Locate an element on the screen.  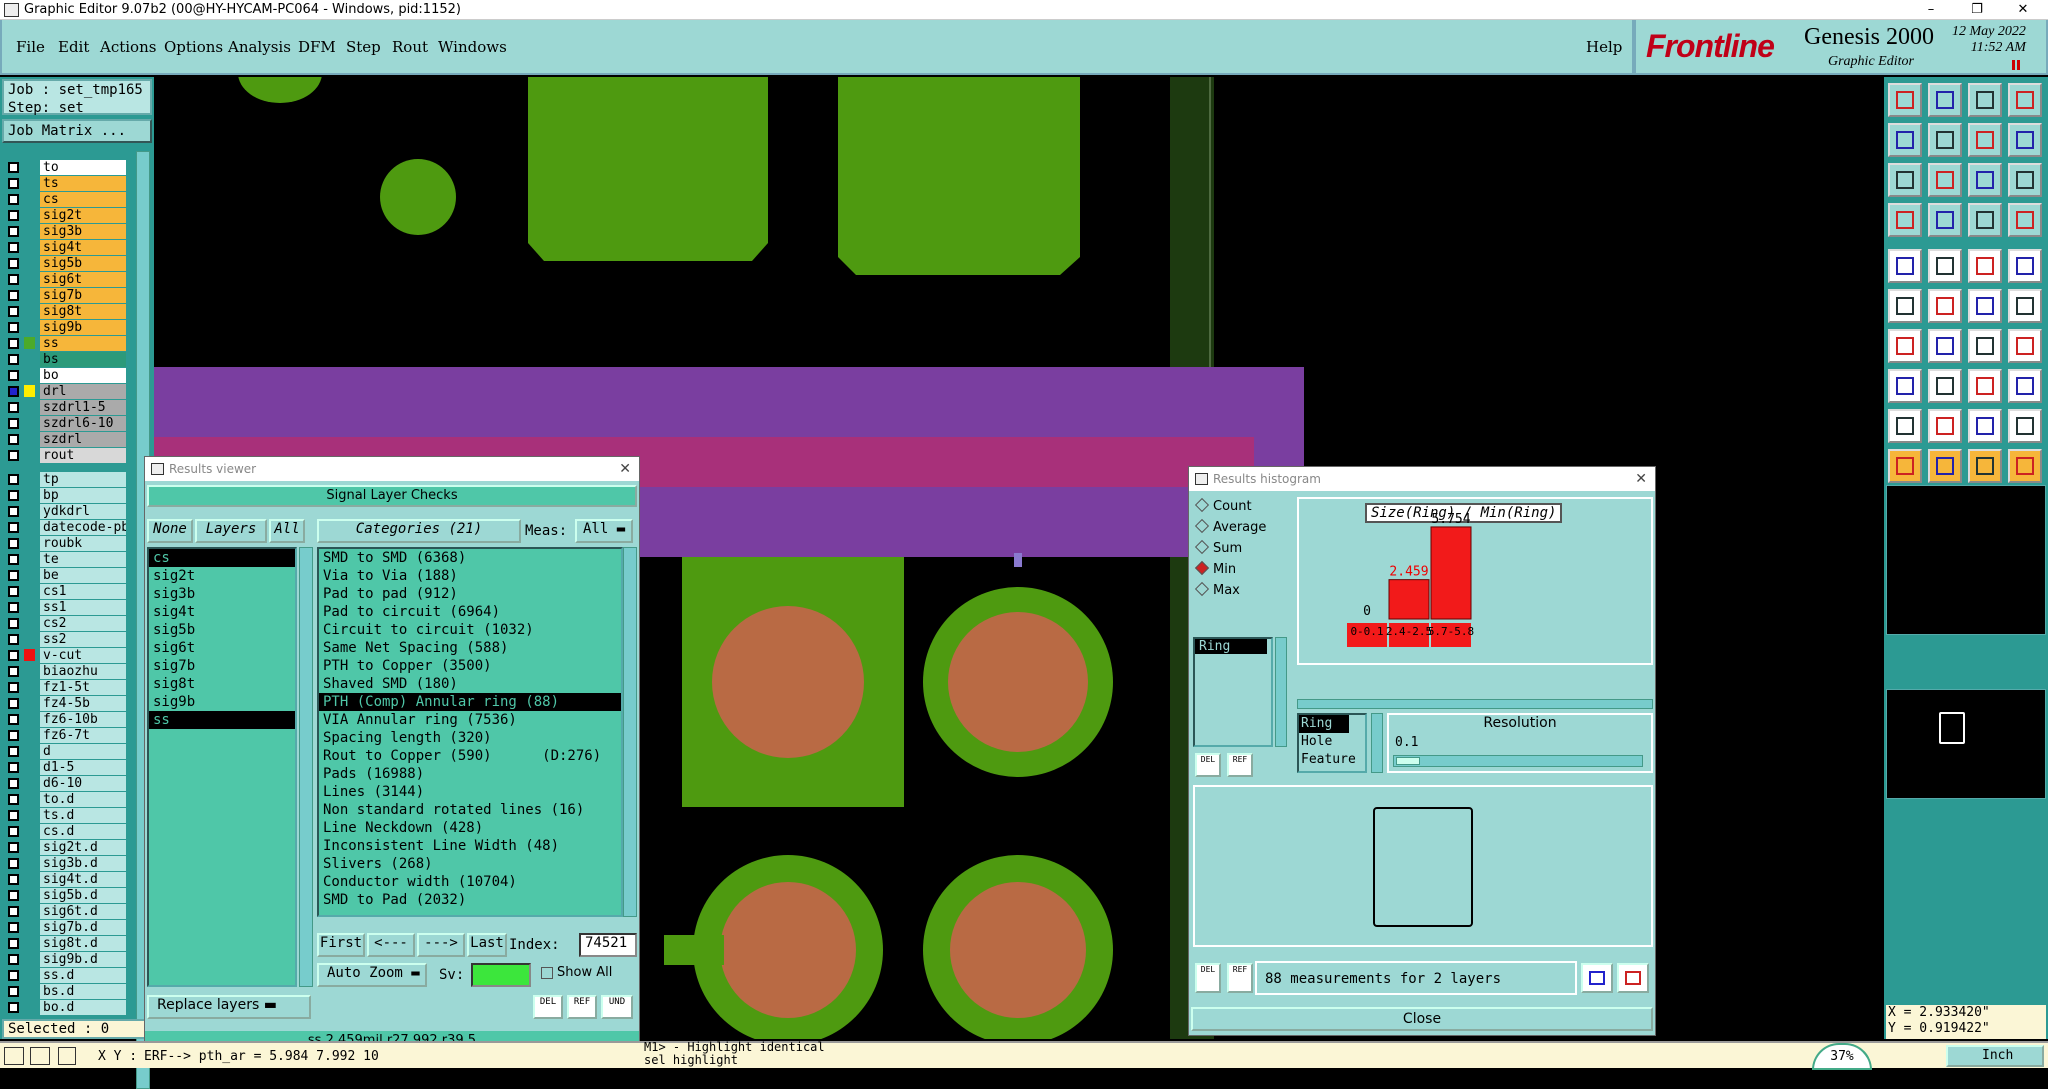
layer-name: bs.d is located at coordinates (83, 991).